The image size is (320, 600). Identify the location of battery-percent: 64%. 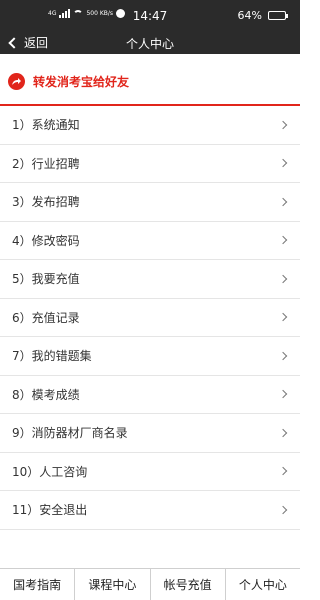
(249, 15).